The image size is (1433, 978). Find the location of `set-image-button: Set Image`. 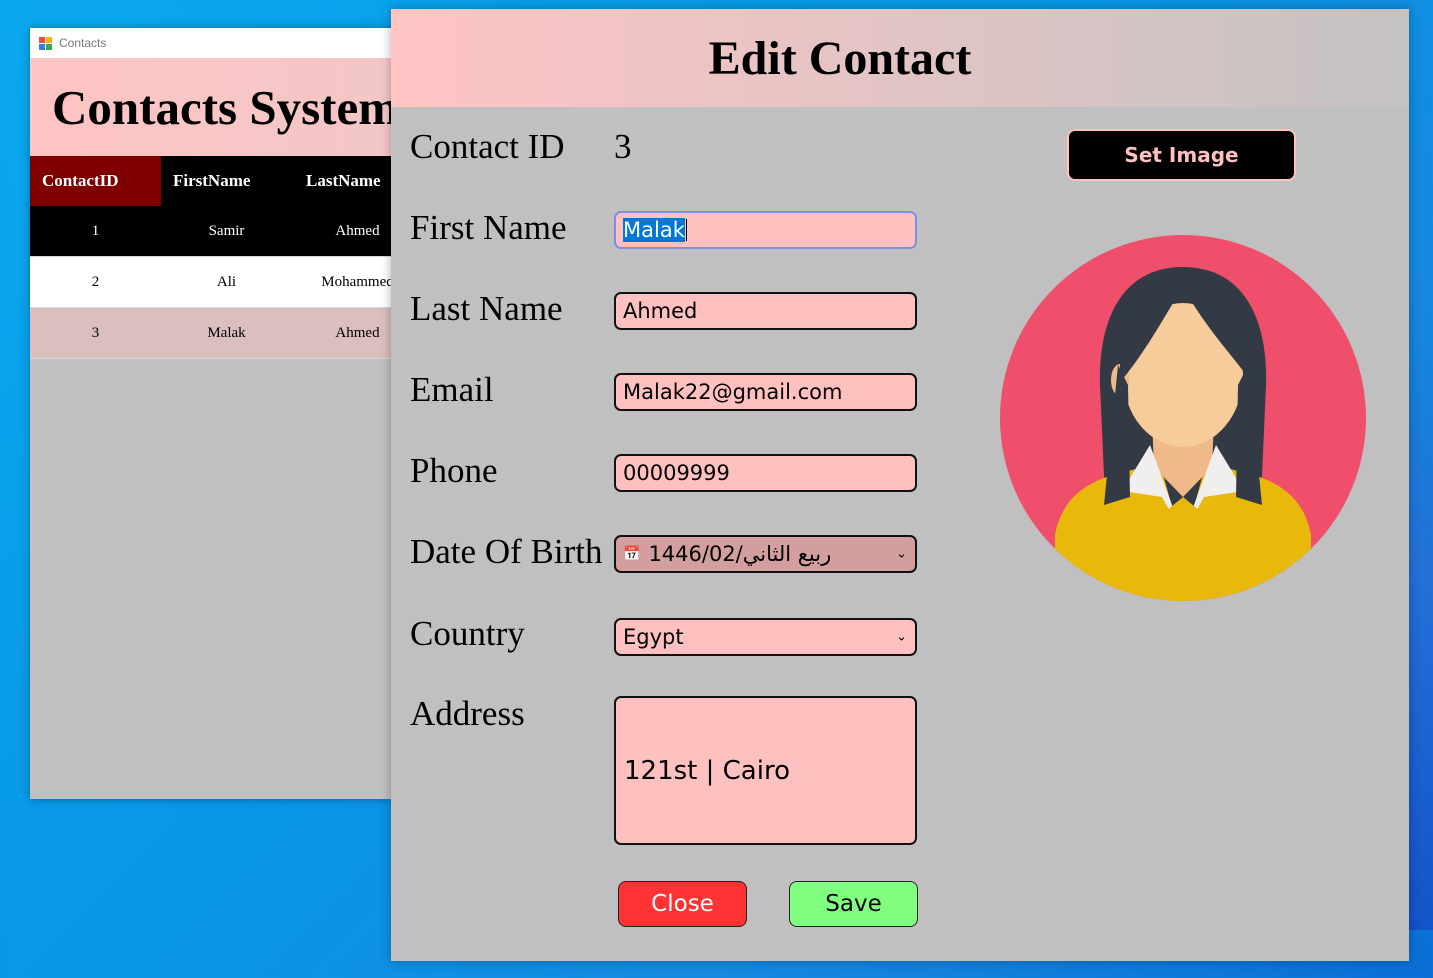

set-image-button: Set Image is located at coordinates (1181, 155).